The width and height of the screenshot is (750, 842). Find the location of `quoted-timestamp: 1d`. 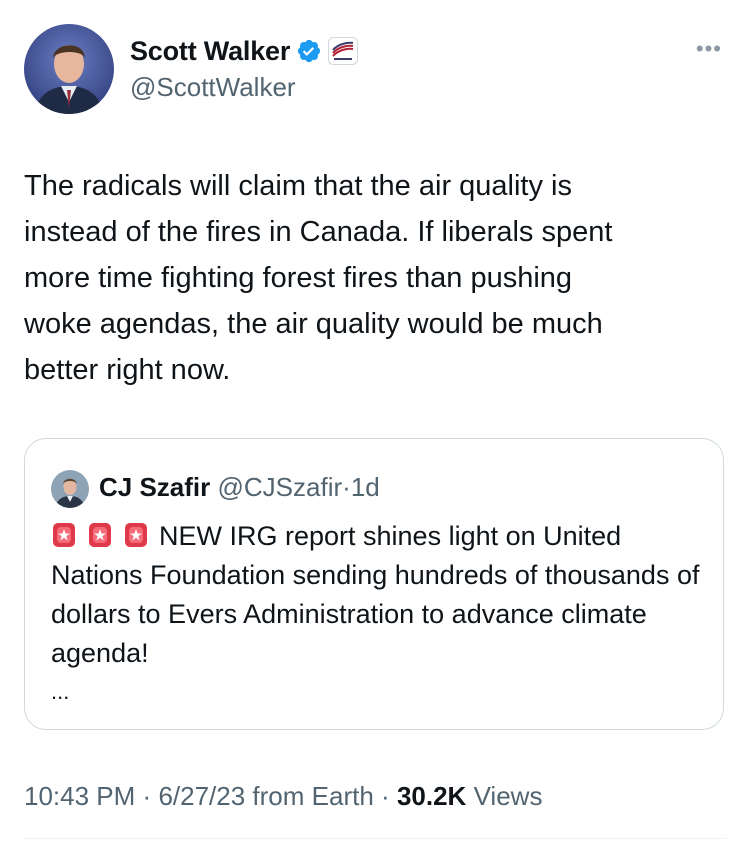

quoted-timestamp: 1d is located at coordinates (365, 487).